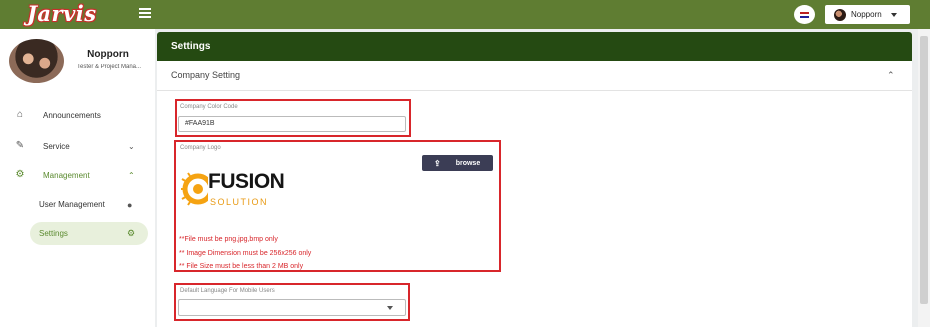 This screenshot has width=930, height=327. What do you see at coordinates (241, 266) in the screenshot?
I see `file-size-note: ** File Size must be less than 2 MB only` at bounding box center [241, 266].